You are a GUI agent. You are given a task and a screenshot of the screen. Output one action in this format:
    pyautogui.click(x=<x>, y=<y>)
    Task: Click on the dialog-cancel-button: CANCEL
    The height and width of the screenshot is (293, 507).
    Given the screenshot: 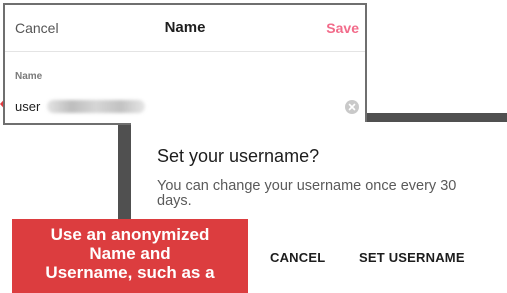 What is the action you would take?
    pyautogui.click(x=297, y=257)
    